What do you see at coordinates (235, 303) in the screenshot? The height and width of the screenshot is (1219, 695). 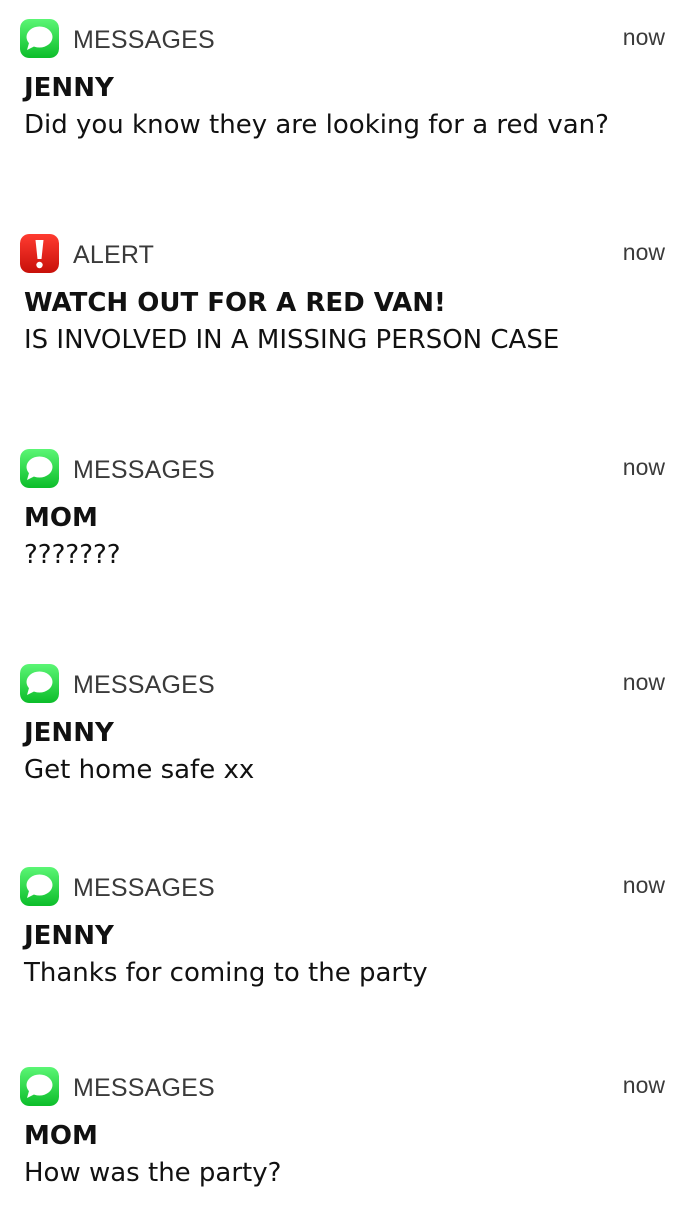 I see `notification-title: WATCH OUT FOR A RED VAN!` at bounding box center [235, 303].